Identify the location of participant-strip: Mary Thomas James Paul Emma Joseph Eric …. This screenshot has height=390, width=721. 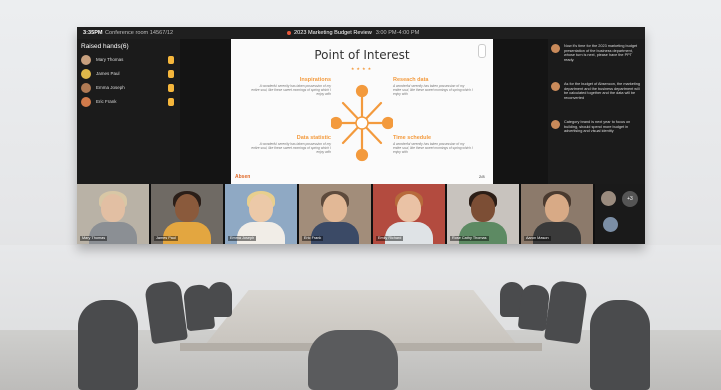
(361, 214).